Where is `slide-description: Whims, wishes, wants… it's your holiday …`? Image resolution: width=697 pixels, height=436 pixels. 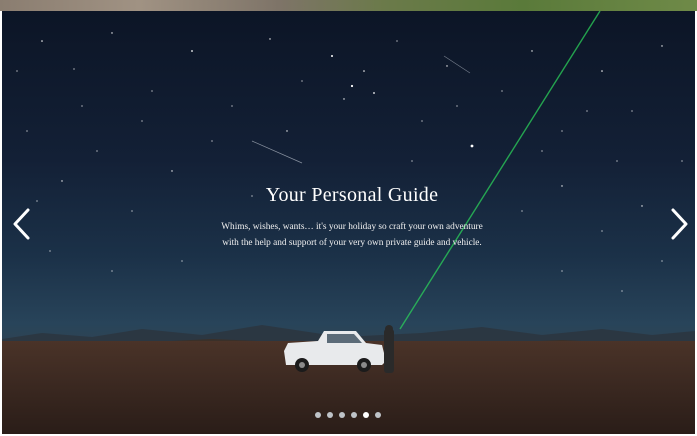
slide-description: Whims, wishes, wants… it's your holiday … is located at coordinates (352, 235).